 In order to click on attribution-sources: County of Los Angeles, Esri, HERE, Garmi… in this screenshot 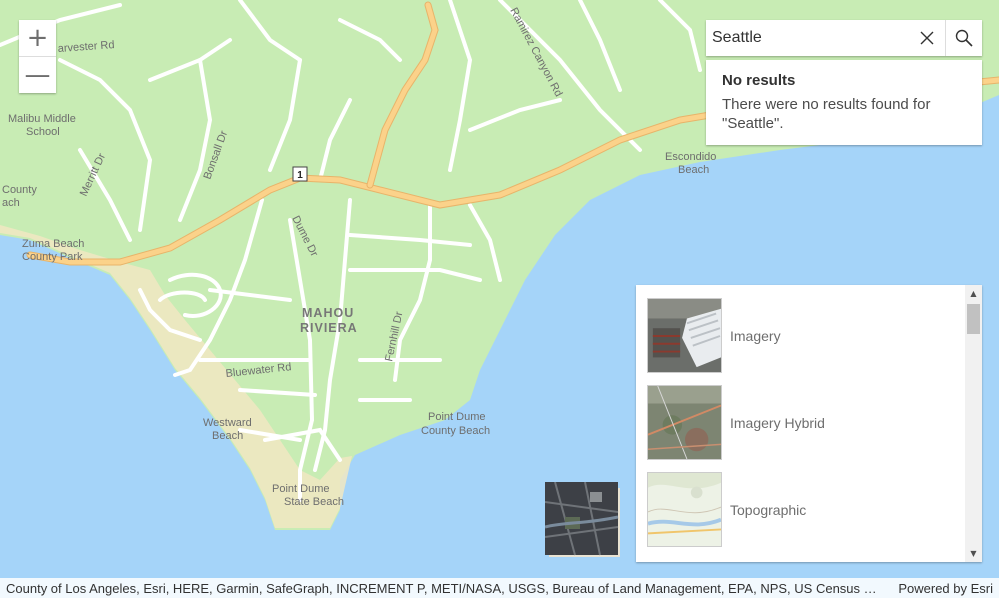, I will do `click(444, 588)`.